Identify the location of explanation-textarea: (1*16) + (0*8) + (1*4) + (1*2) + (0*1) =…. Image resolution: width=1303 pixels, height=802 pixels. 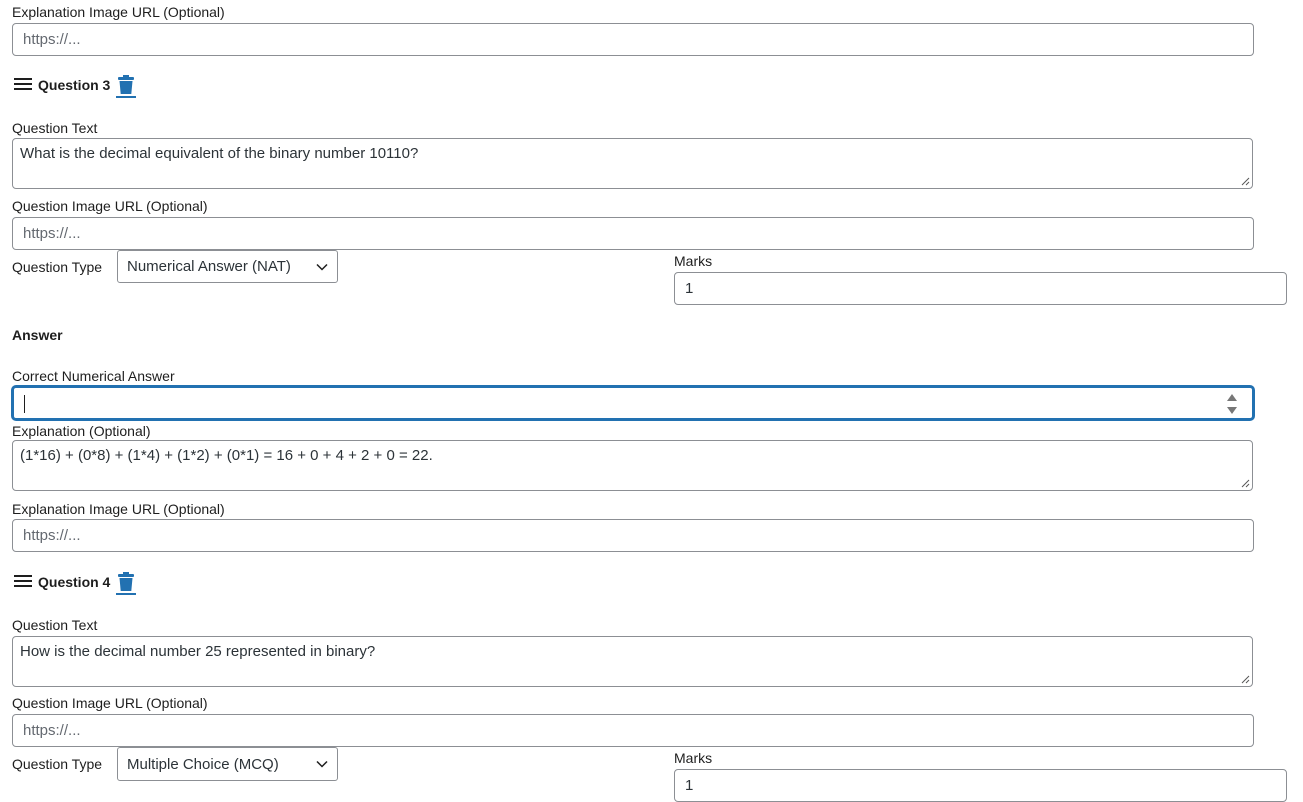
(632, 465).